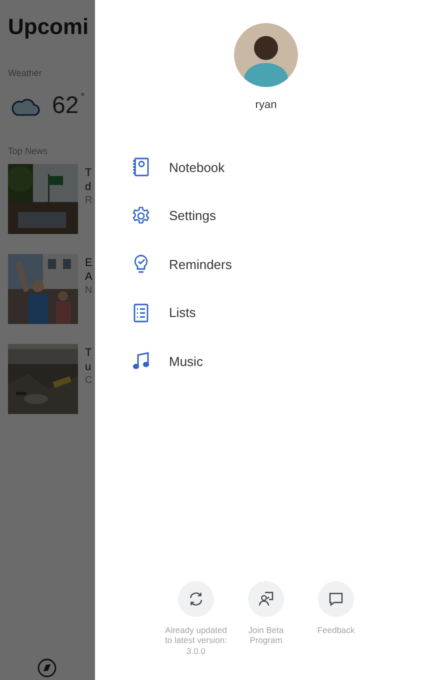 The height and width of the screenshot is (680, 437). I want to click on action-button: Already updated to latest version: 3.0.0, so click(196, 618).